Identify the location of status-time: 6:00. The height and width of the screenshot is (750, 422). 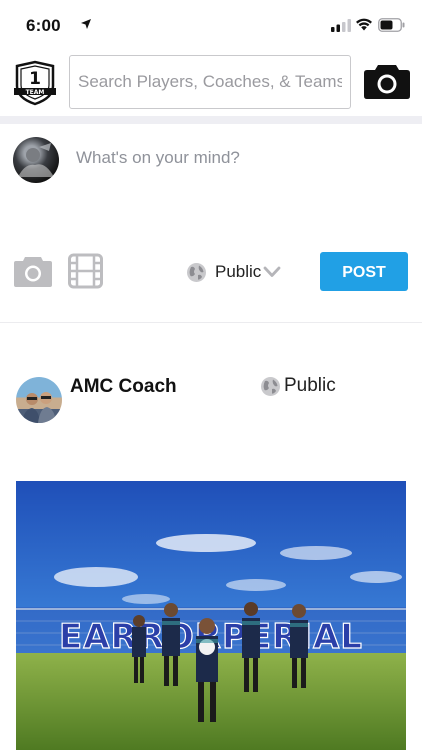
(43, 25).